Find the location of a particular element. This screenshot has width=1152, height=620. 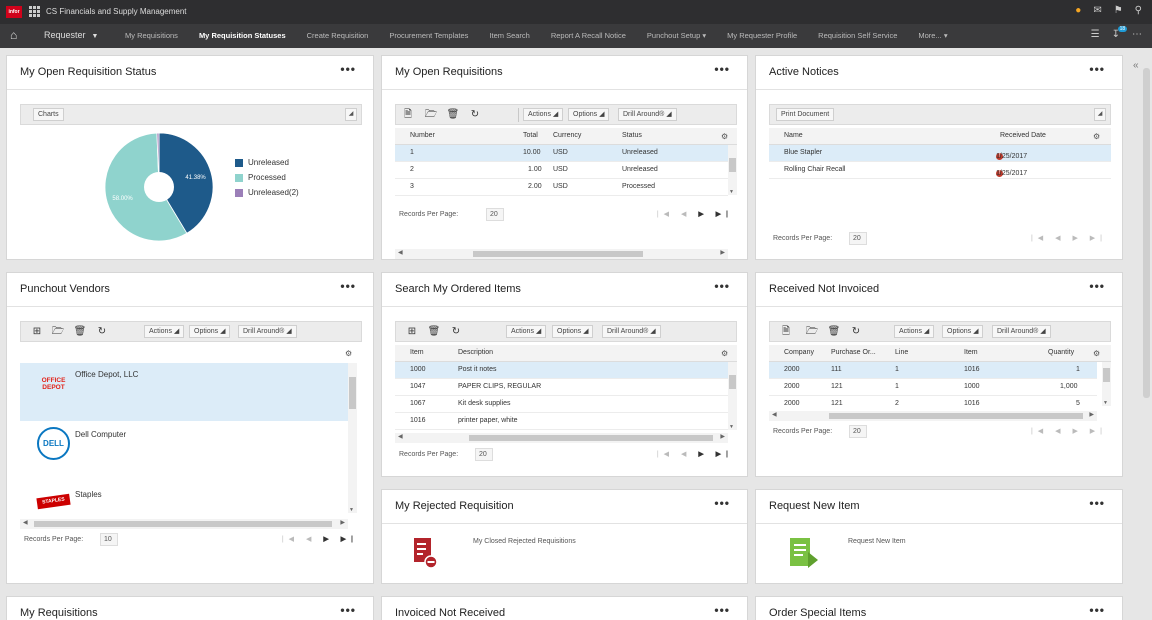

print-document-button: Print Document is located at coordinates (805, 114).